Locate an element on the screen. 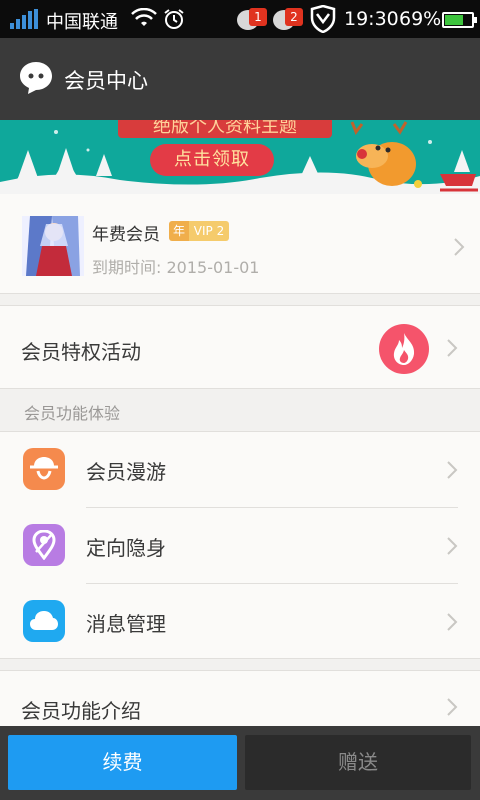 This screenshot has width=480, height=800. feature-roaming: 会员漫游 is located at coordinates (240, 470).